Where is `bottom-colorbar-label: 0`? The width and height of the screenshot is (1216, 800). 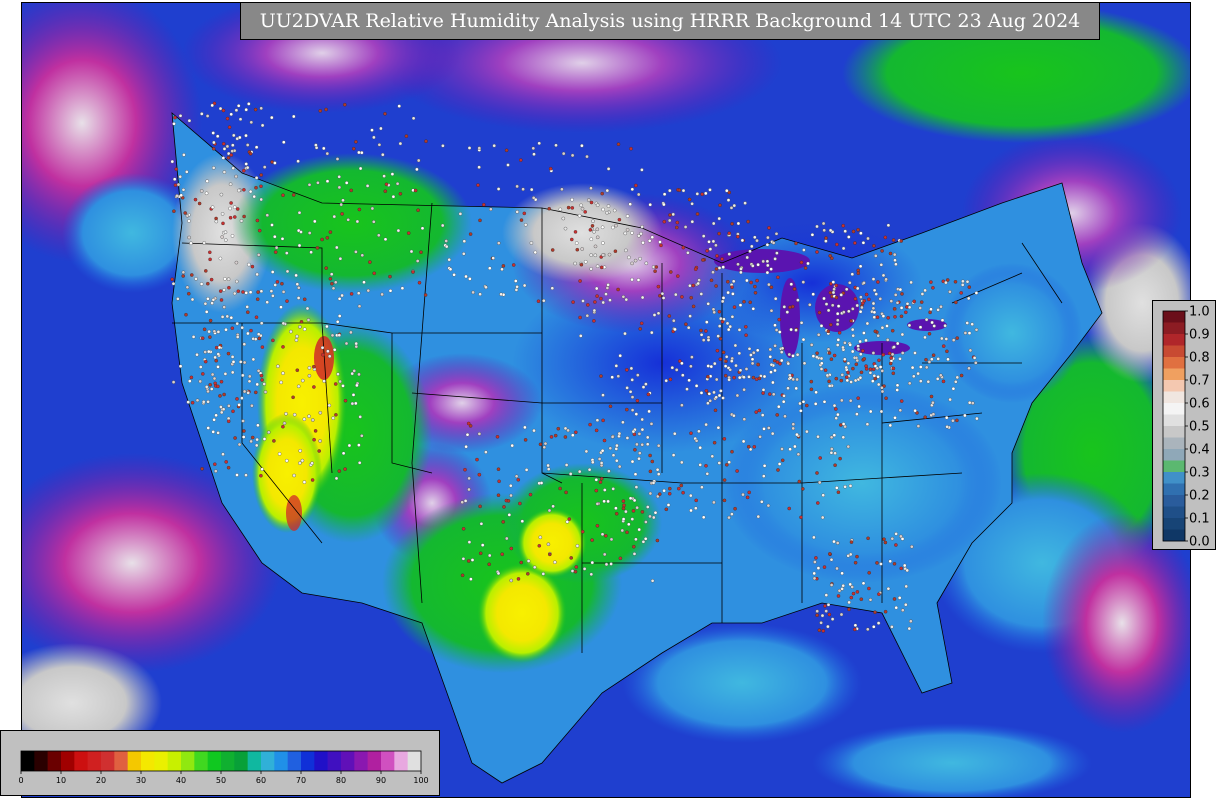
bottom-colorbar-label: 0 is located at coordinates (20, 780).